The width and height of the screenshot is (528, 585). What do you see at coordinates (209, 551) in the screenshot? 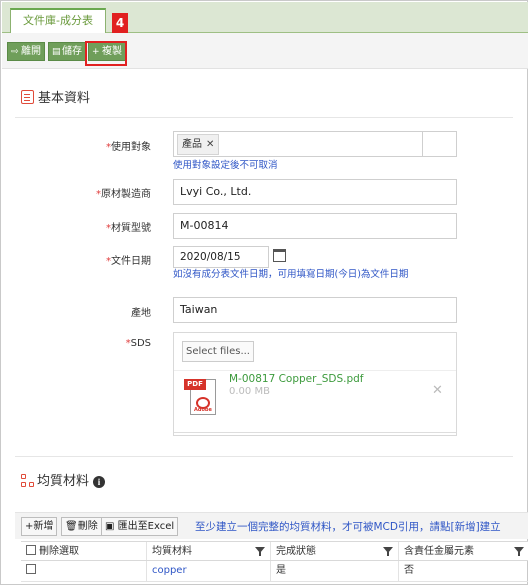
I see `column-header-material: 均質材料` at bounding box center [209, 551].